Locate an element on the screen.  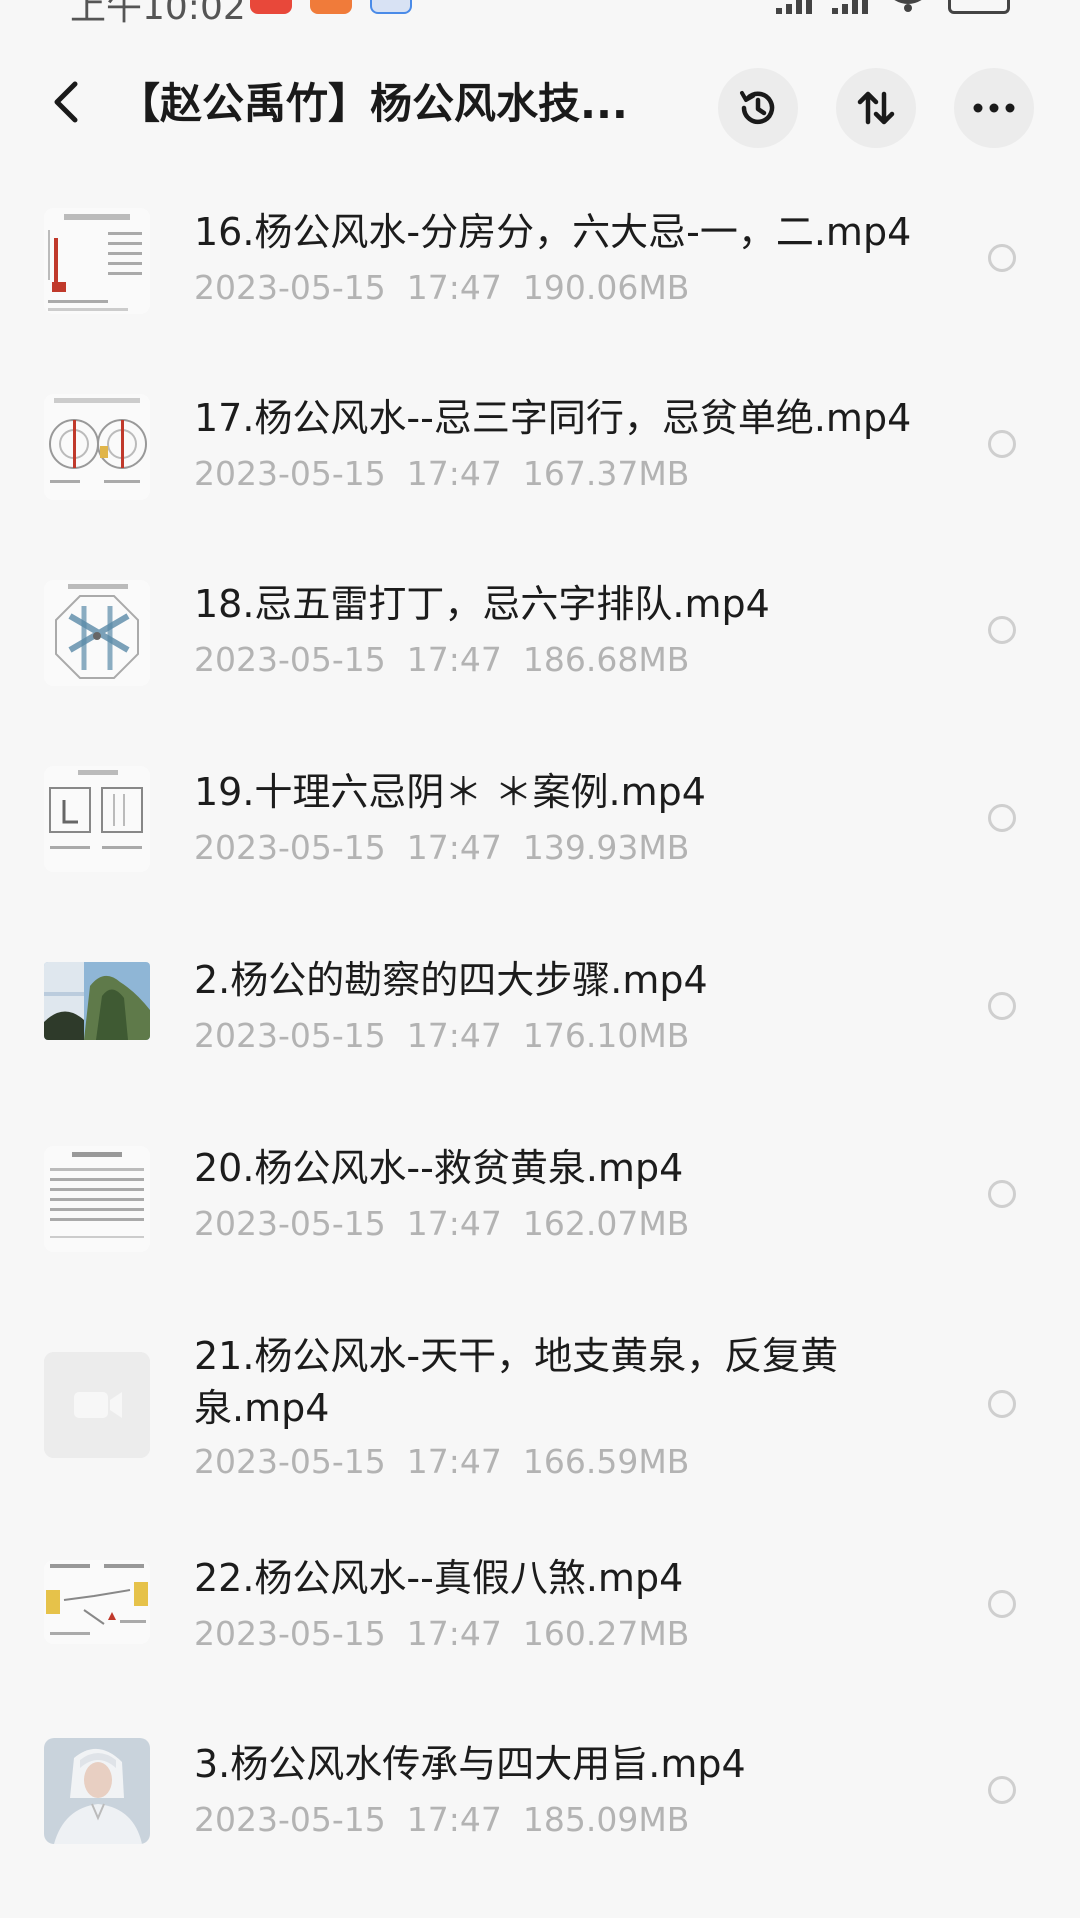
back-button is located at coordinates (66, 102).